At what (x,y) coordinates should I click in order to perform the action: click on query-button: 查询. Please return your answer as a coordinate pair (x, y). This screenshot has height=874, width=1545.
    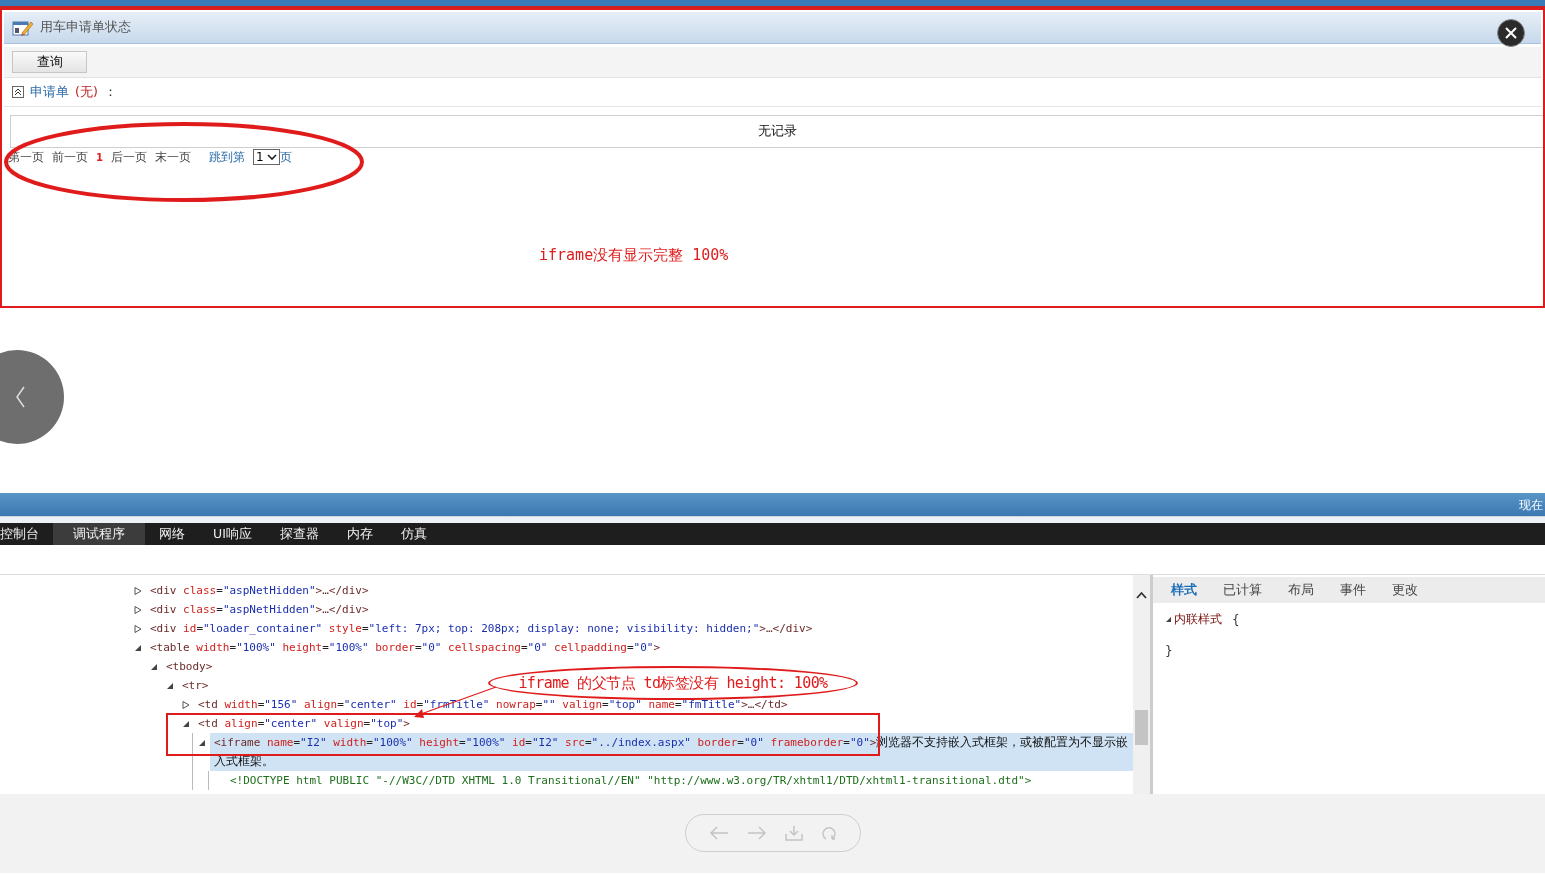
    Looking at the image, I should click on (49, 62).